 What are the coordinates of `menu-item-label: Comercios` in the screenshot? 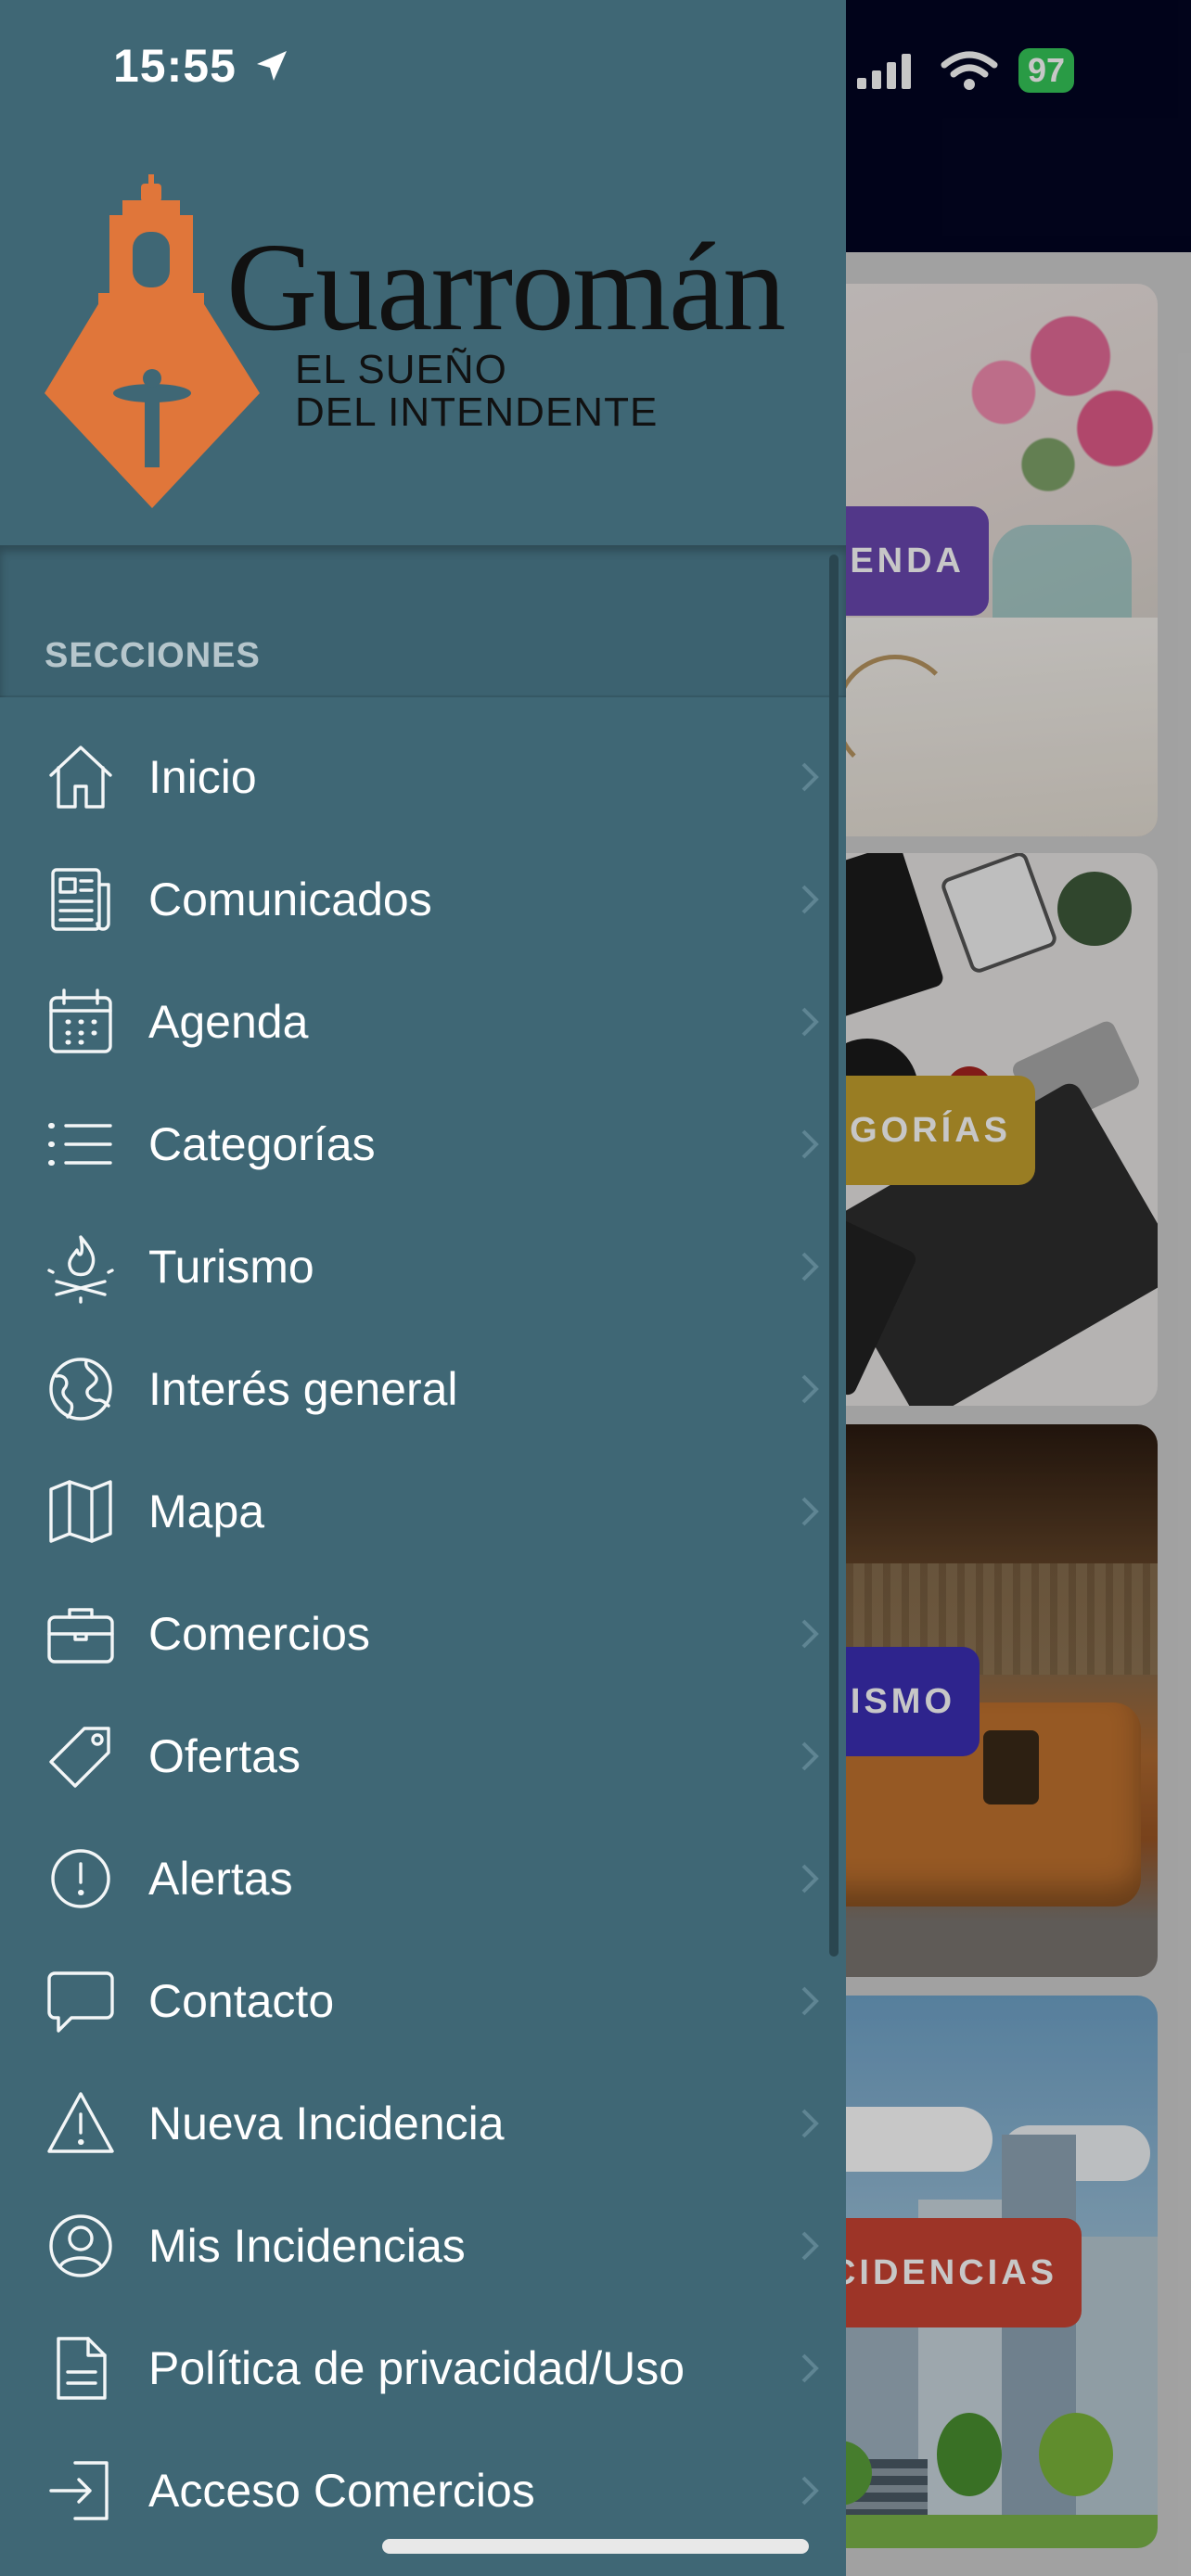 It's located at (259, 1634).